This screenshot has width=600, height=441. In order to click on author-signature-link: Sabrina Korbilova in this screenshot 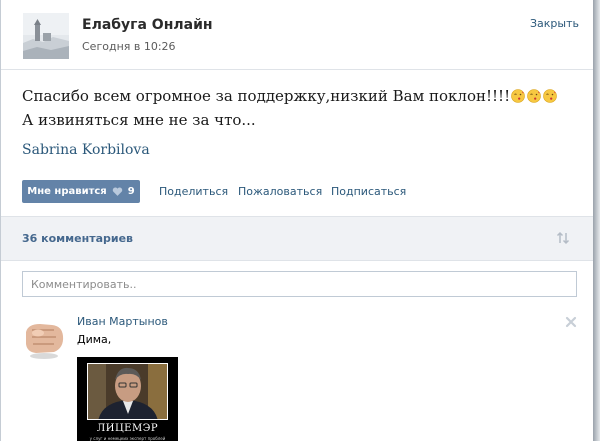, I will do `click(86, 150)`.